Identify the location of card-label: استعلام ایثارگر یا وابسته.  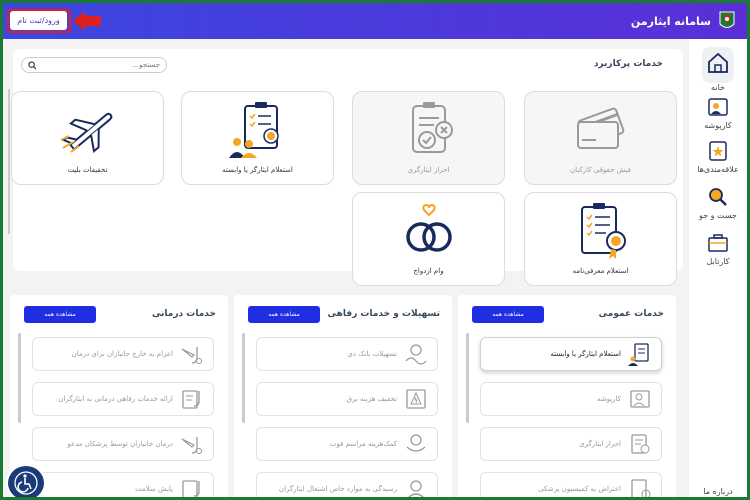
(257, 170).